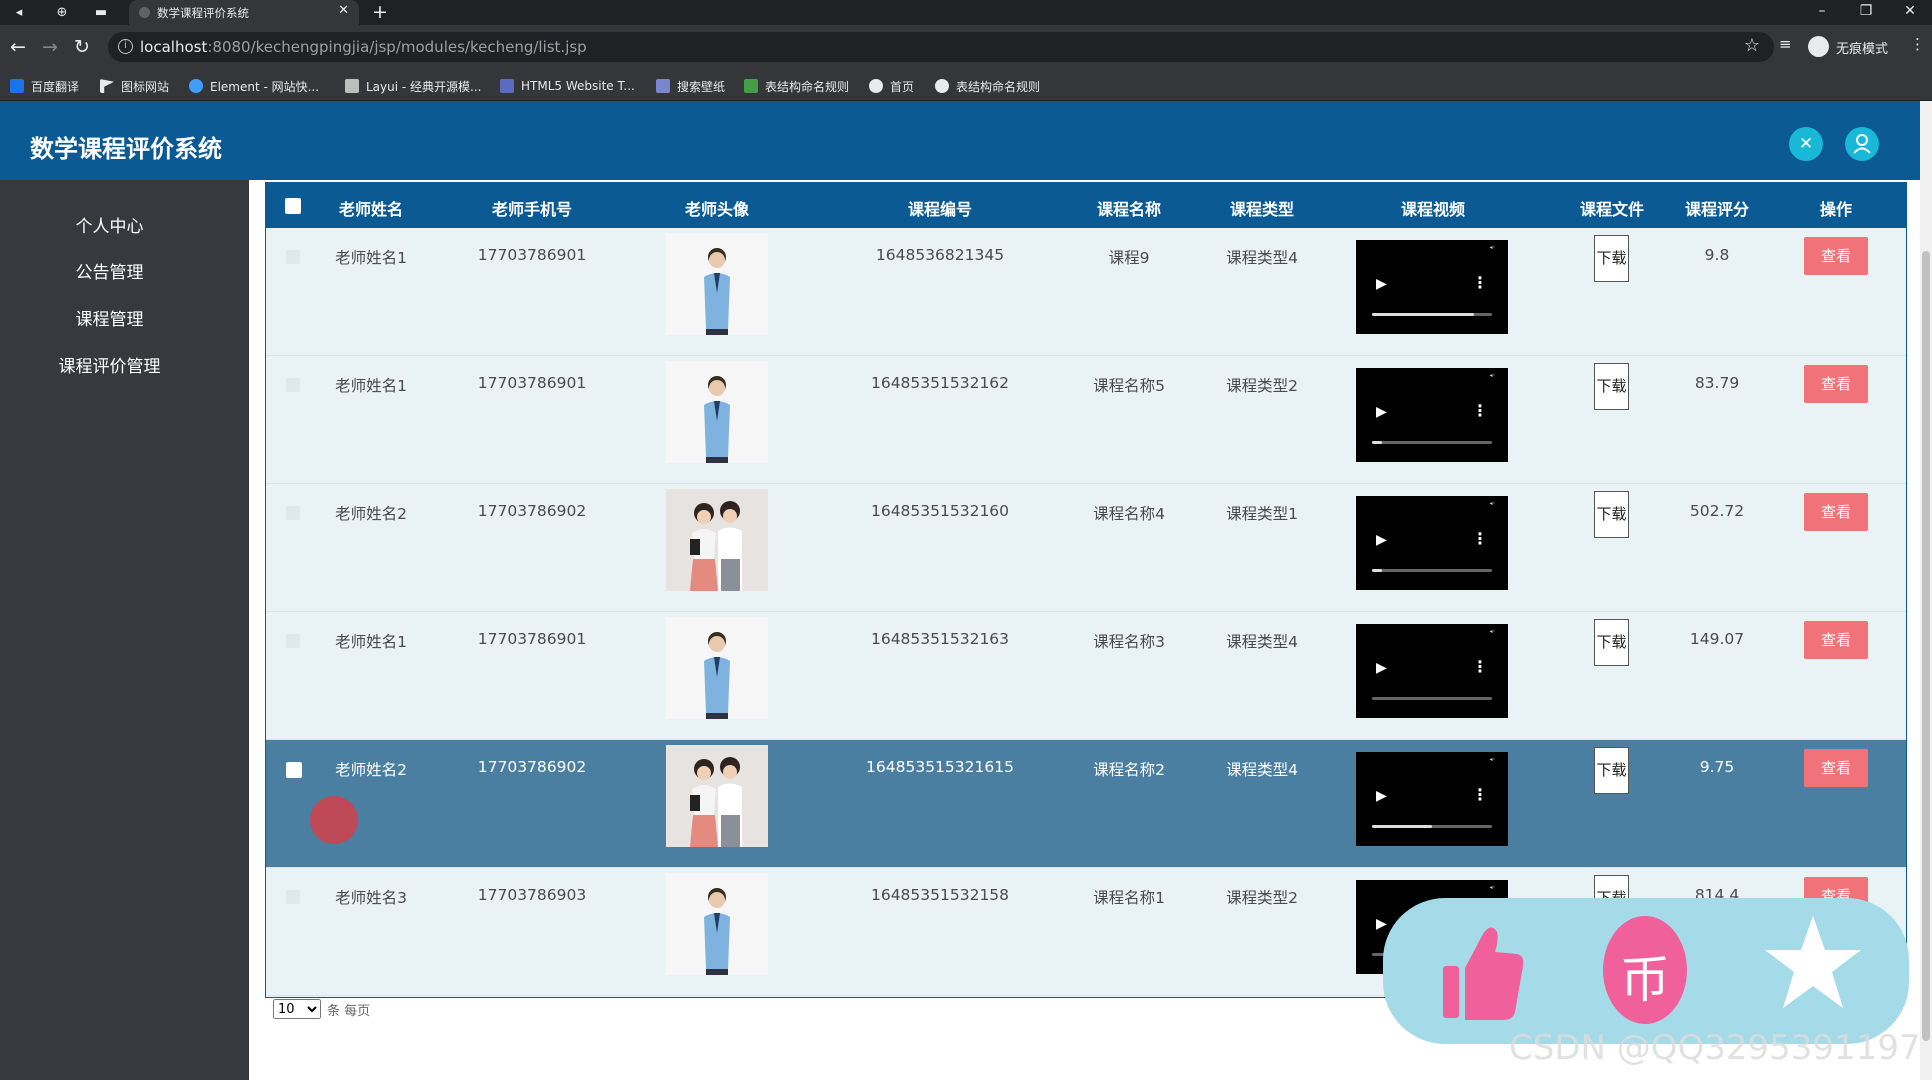  Describe the element at coordinates (62, 13) in the screenshot. I see `tab-globe-icon: ⊕` at that location.